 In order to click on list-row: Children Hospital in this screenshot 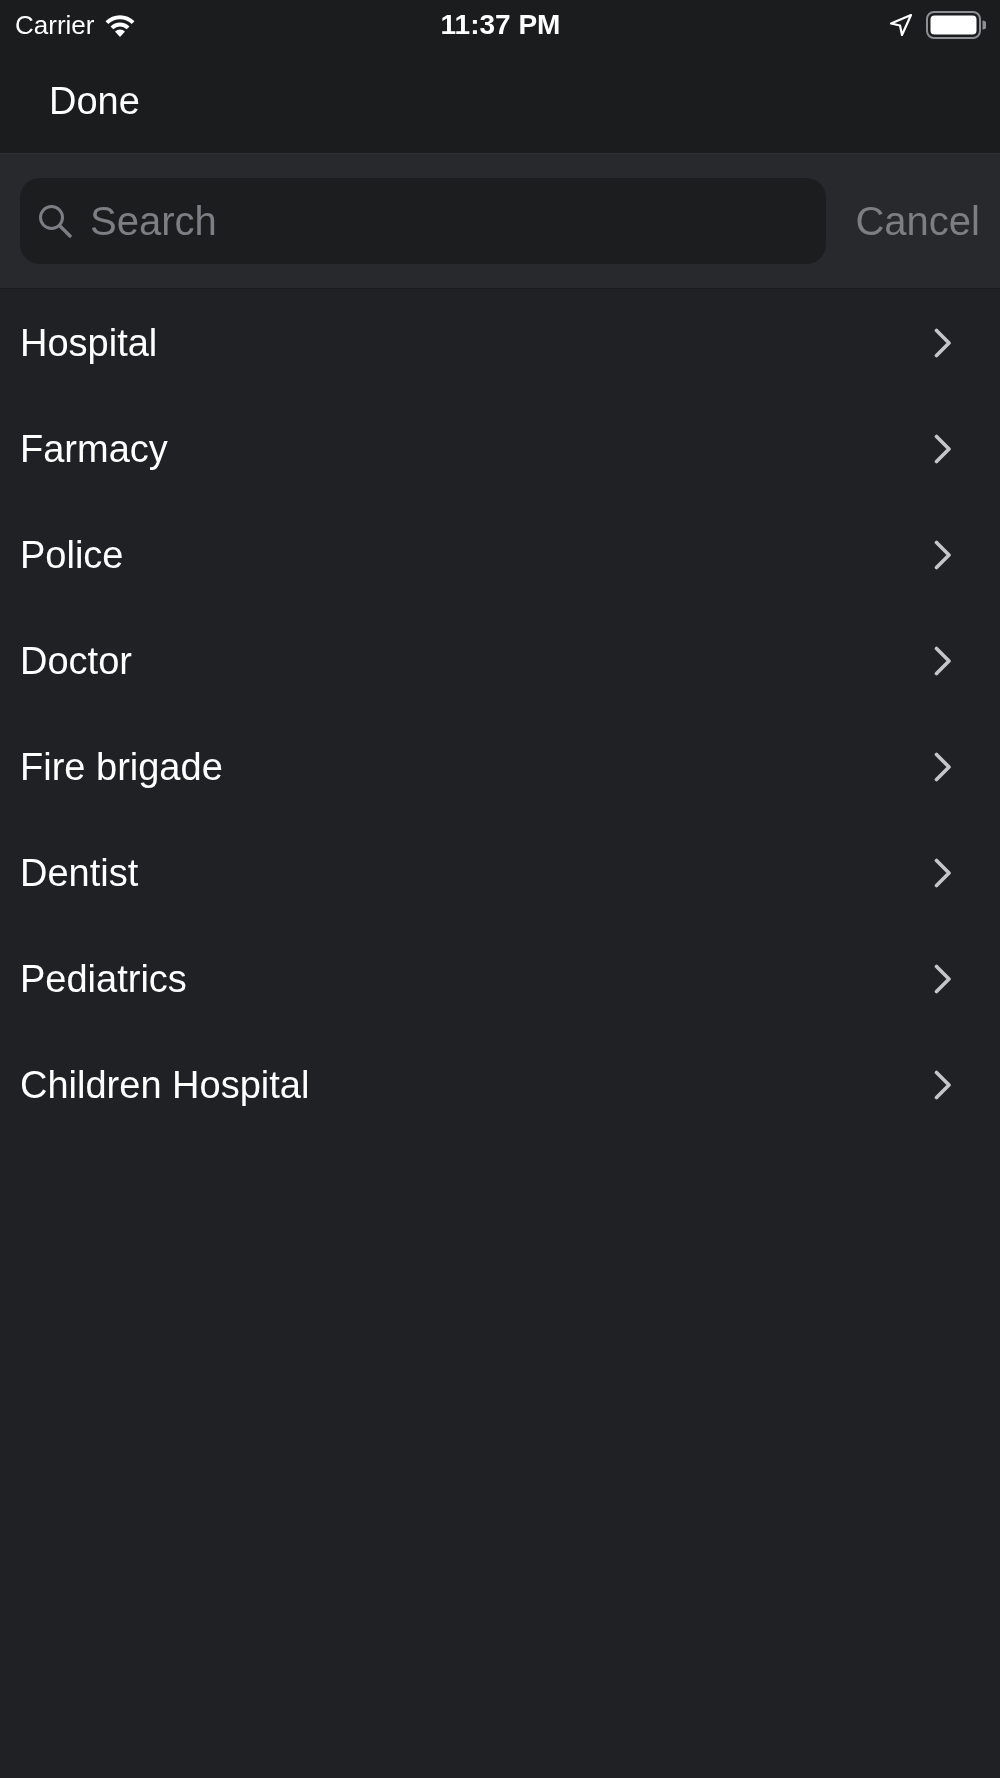, I will do `click(500, 1085)`.